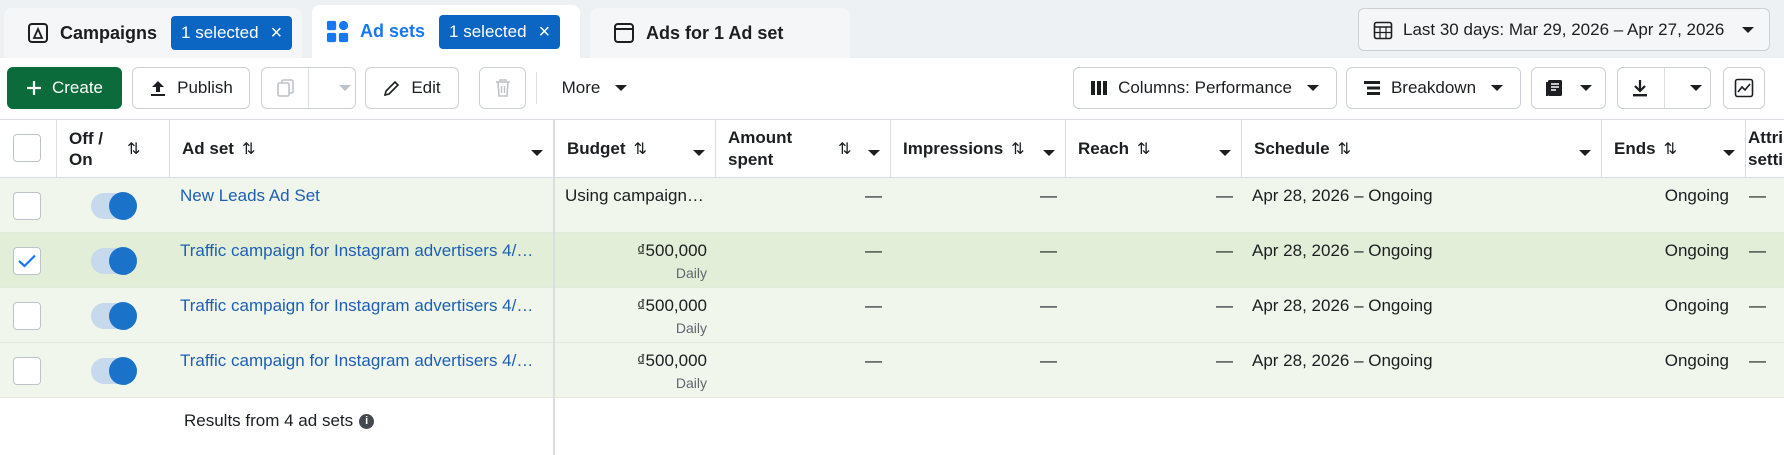 The height and width of the screenshot is (455, 1784). I want to click on charts-button, so click(1744, 88).